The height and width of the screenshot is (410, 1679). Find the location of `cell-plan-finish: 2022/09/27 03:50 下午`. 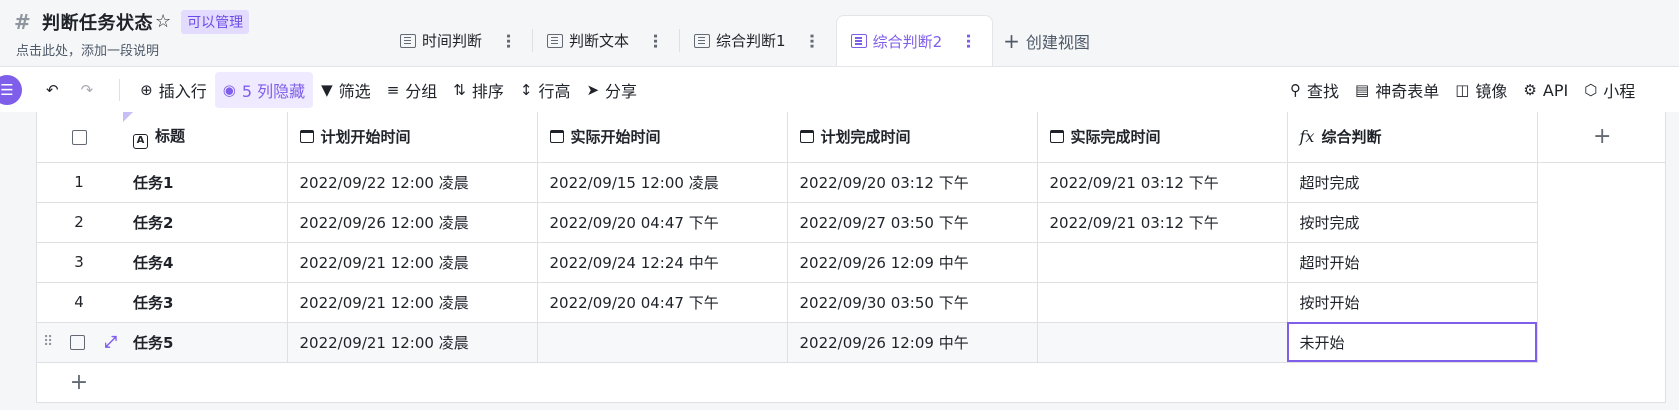

cell-plan-finish: 2022/09/27 03:50 下午 is located at coordinates (911, 222).